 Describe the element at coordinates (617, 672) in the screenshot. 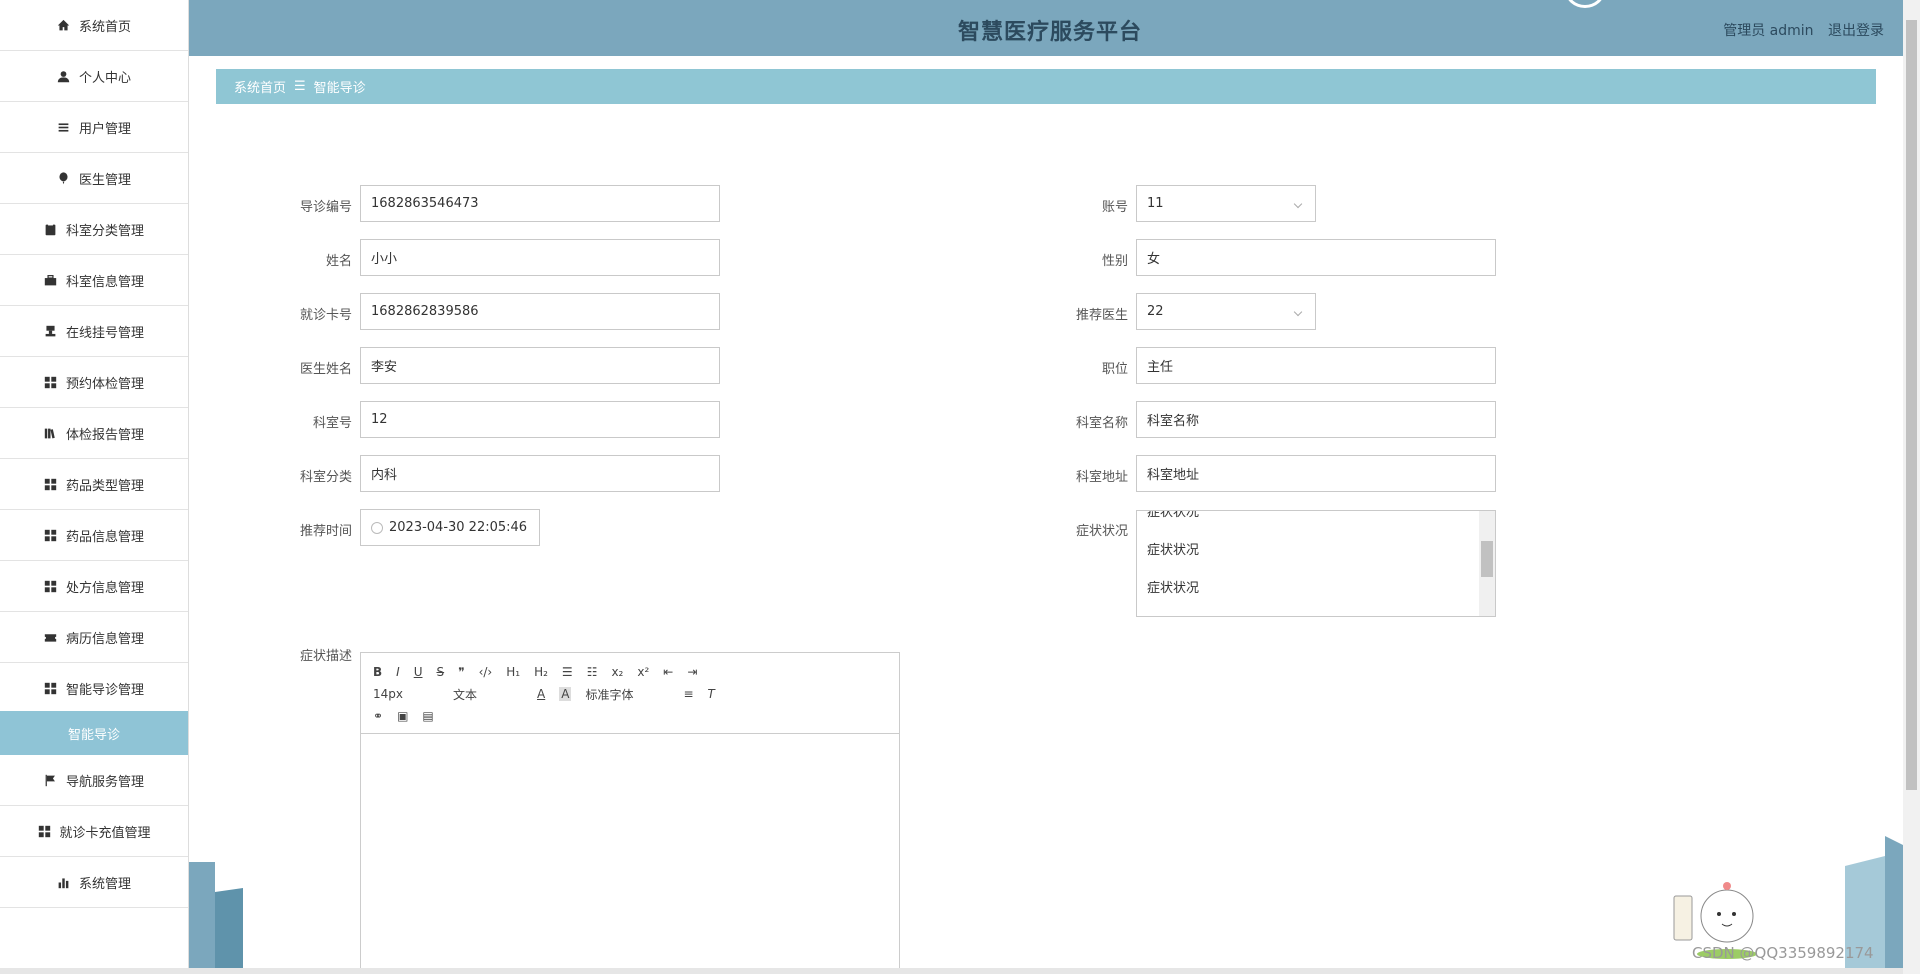

I see `subscript-button: x₂` at that location.